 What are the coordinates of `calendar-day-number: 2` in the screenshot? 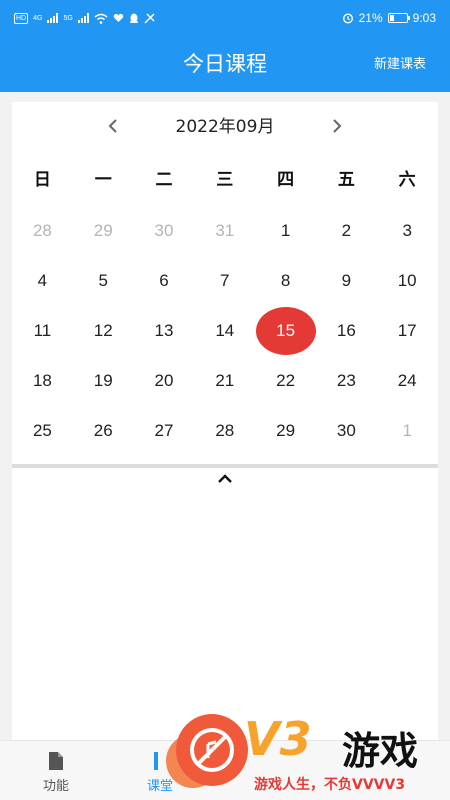 It's located at (346, 230).